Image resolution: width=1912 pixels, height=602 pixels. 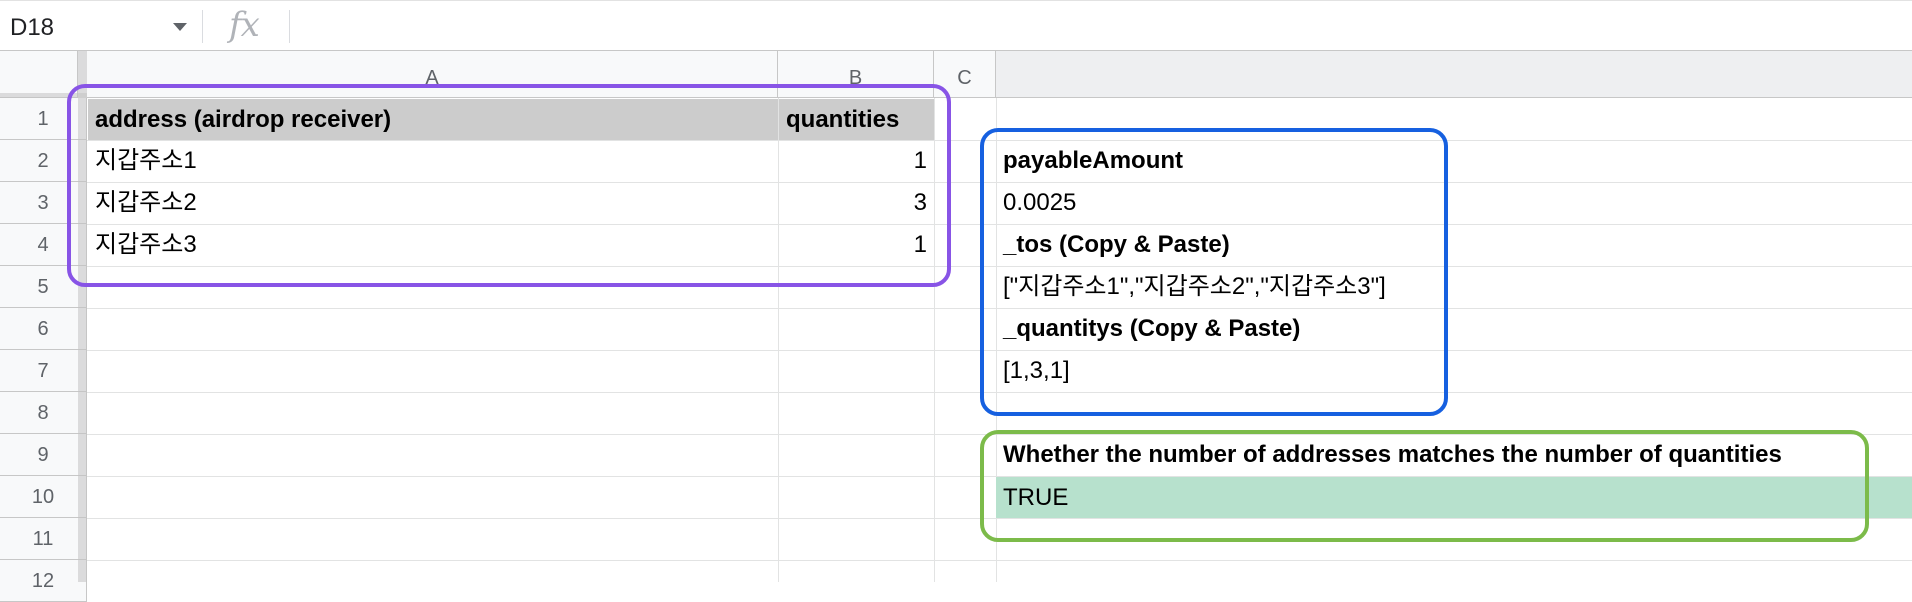 I want to click on row-header-12: 12, so click(x=43, y=581).